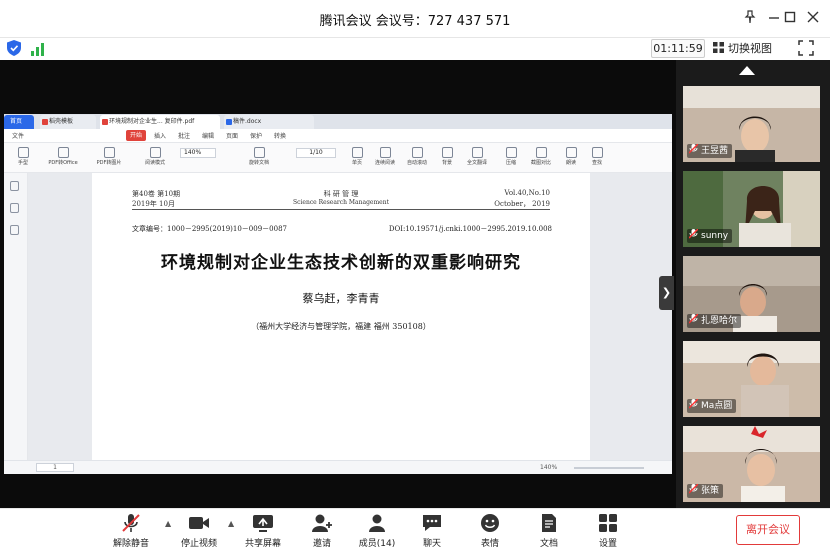 The height and width of the screenshot is (553, 830). Describe the element at coordinates (747, 70) in the screenshot. I see `scroll-up-arrow-icon` at that location.